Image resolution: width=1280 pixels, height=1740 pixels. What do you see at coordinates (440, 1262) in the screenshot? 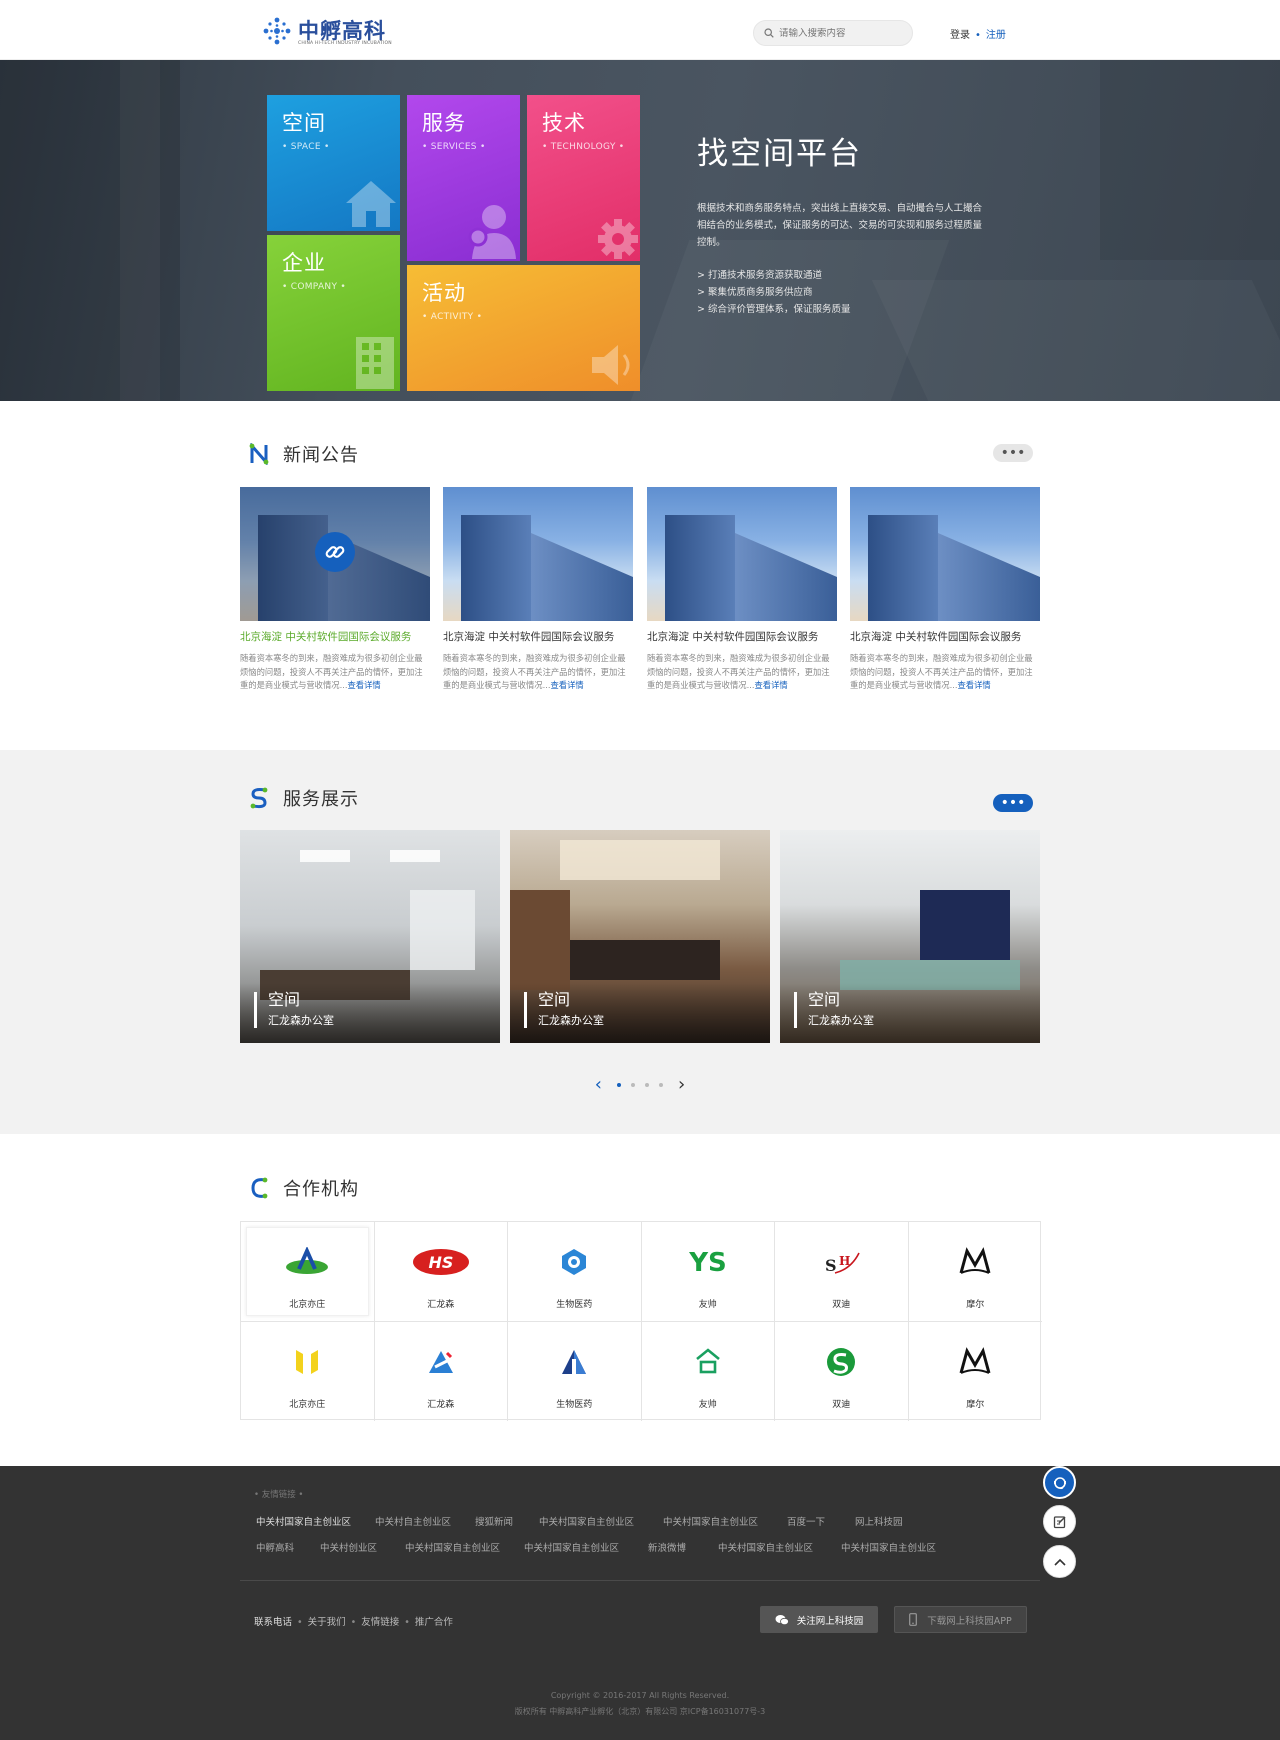
I see `svg-text: HS` at bounding box center [440, 1262].